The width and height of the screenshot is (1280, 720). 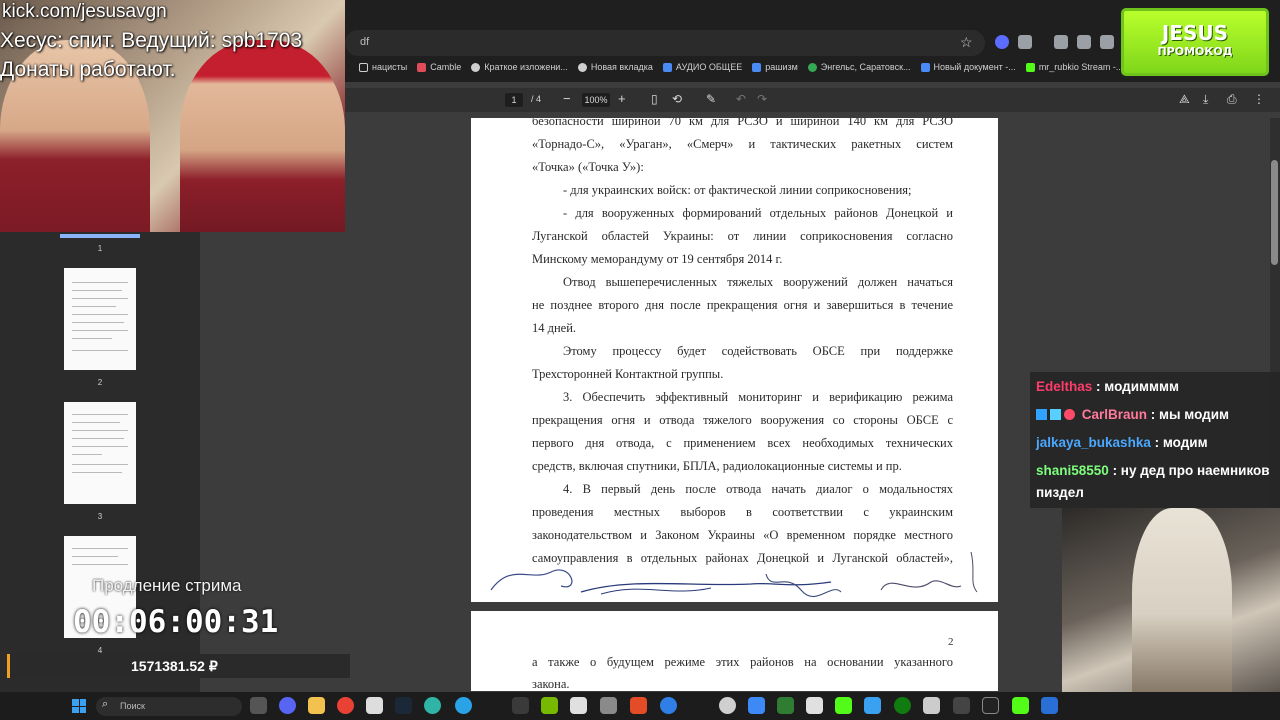 What do you see at coordinates (1084, 42) in the screenshot?
I see `grid-icon` at bounding box center [1084, 42].